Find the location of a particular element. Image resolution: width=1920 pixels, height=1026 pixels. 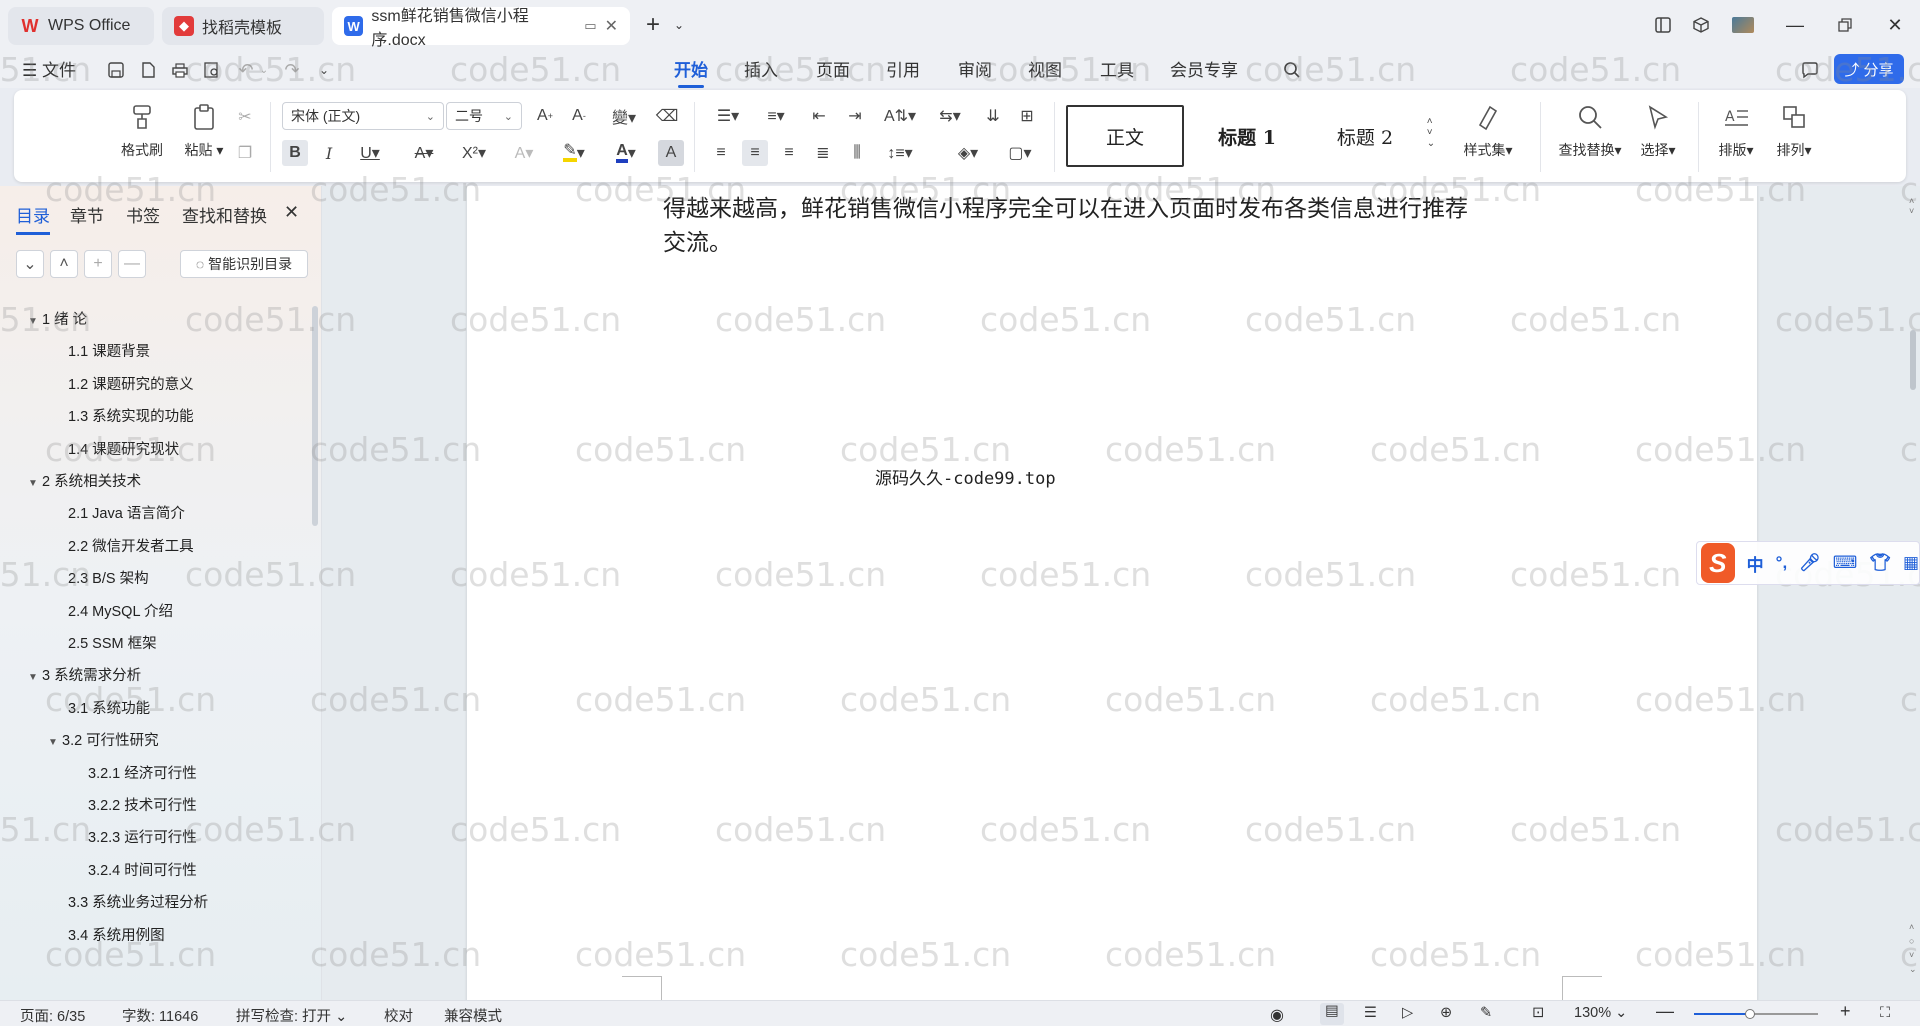

align-right-icon: ≡ is located at coordinates (789, 153).